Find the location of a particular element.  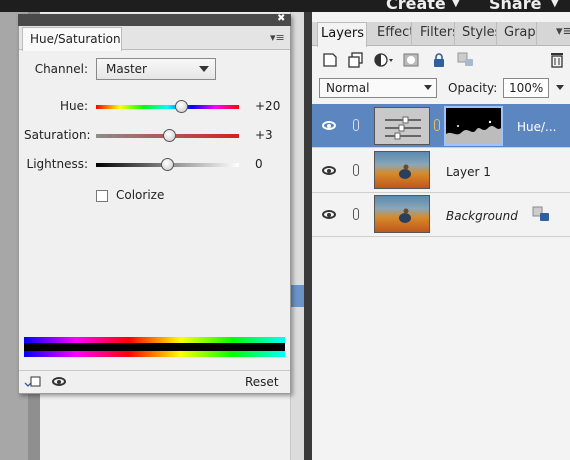

hue-slider-knob is located at coordinates (181, 106).